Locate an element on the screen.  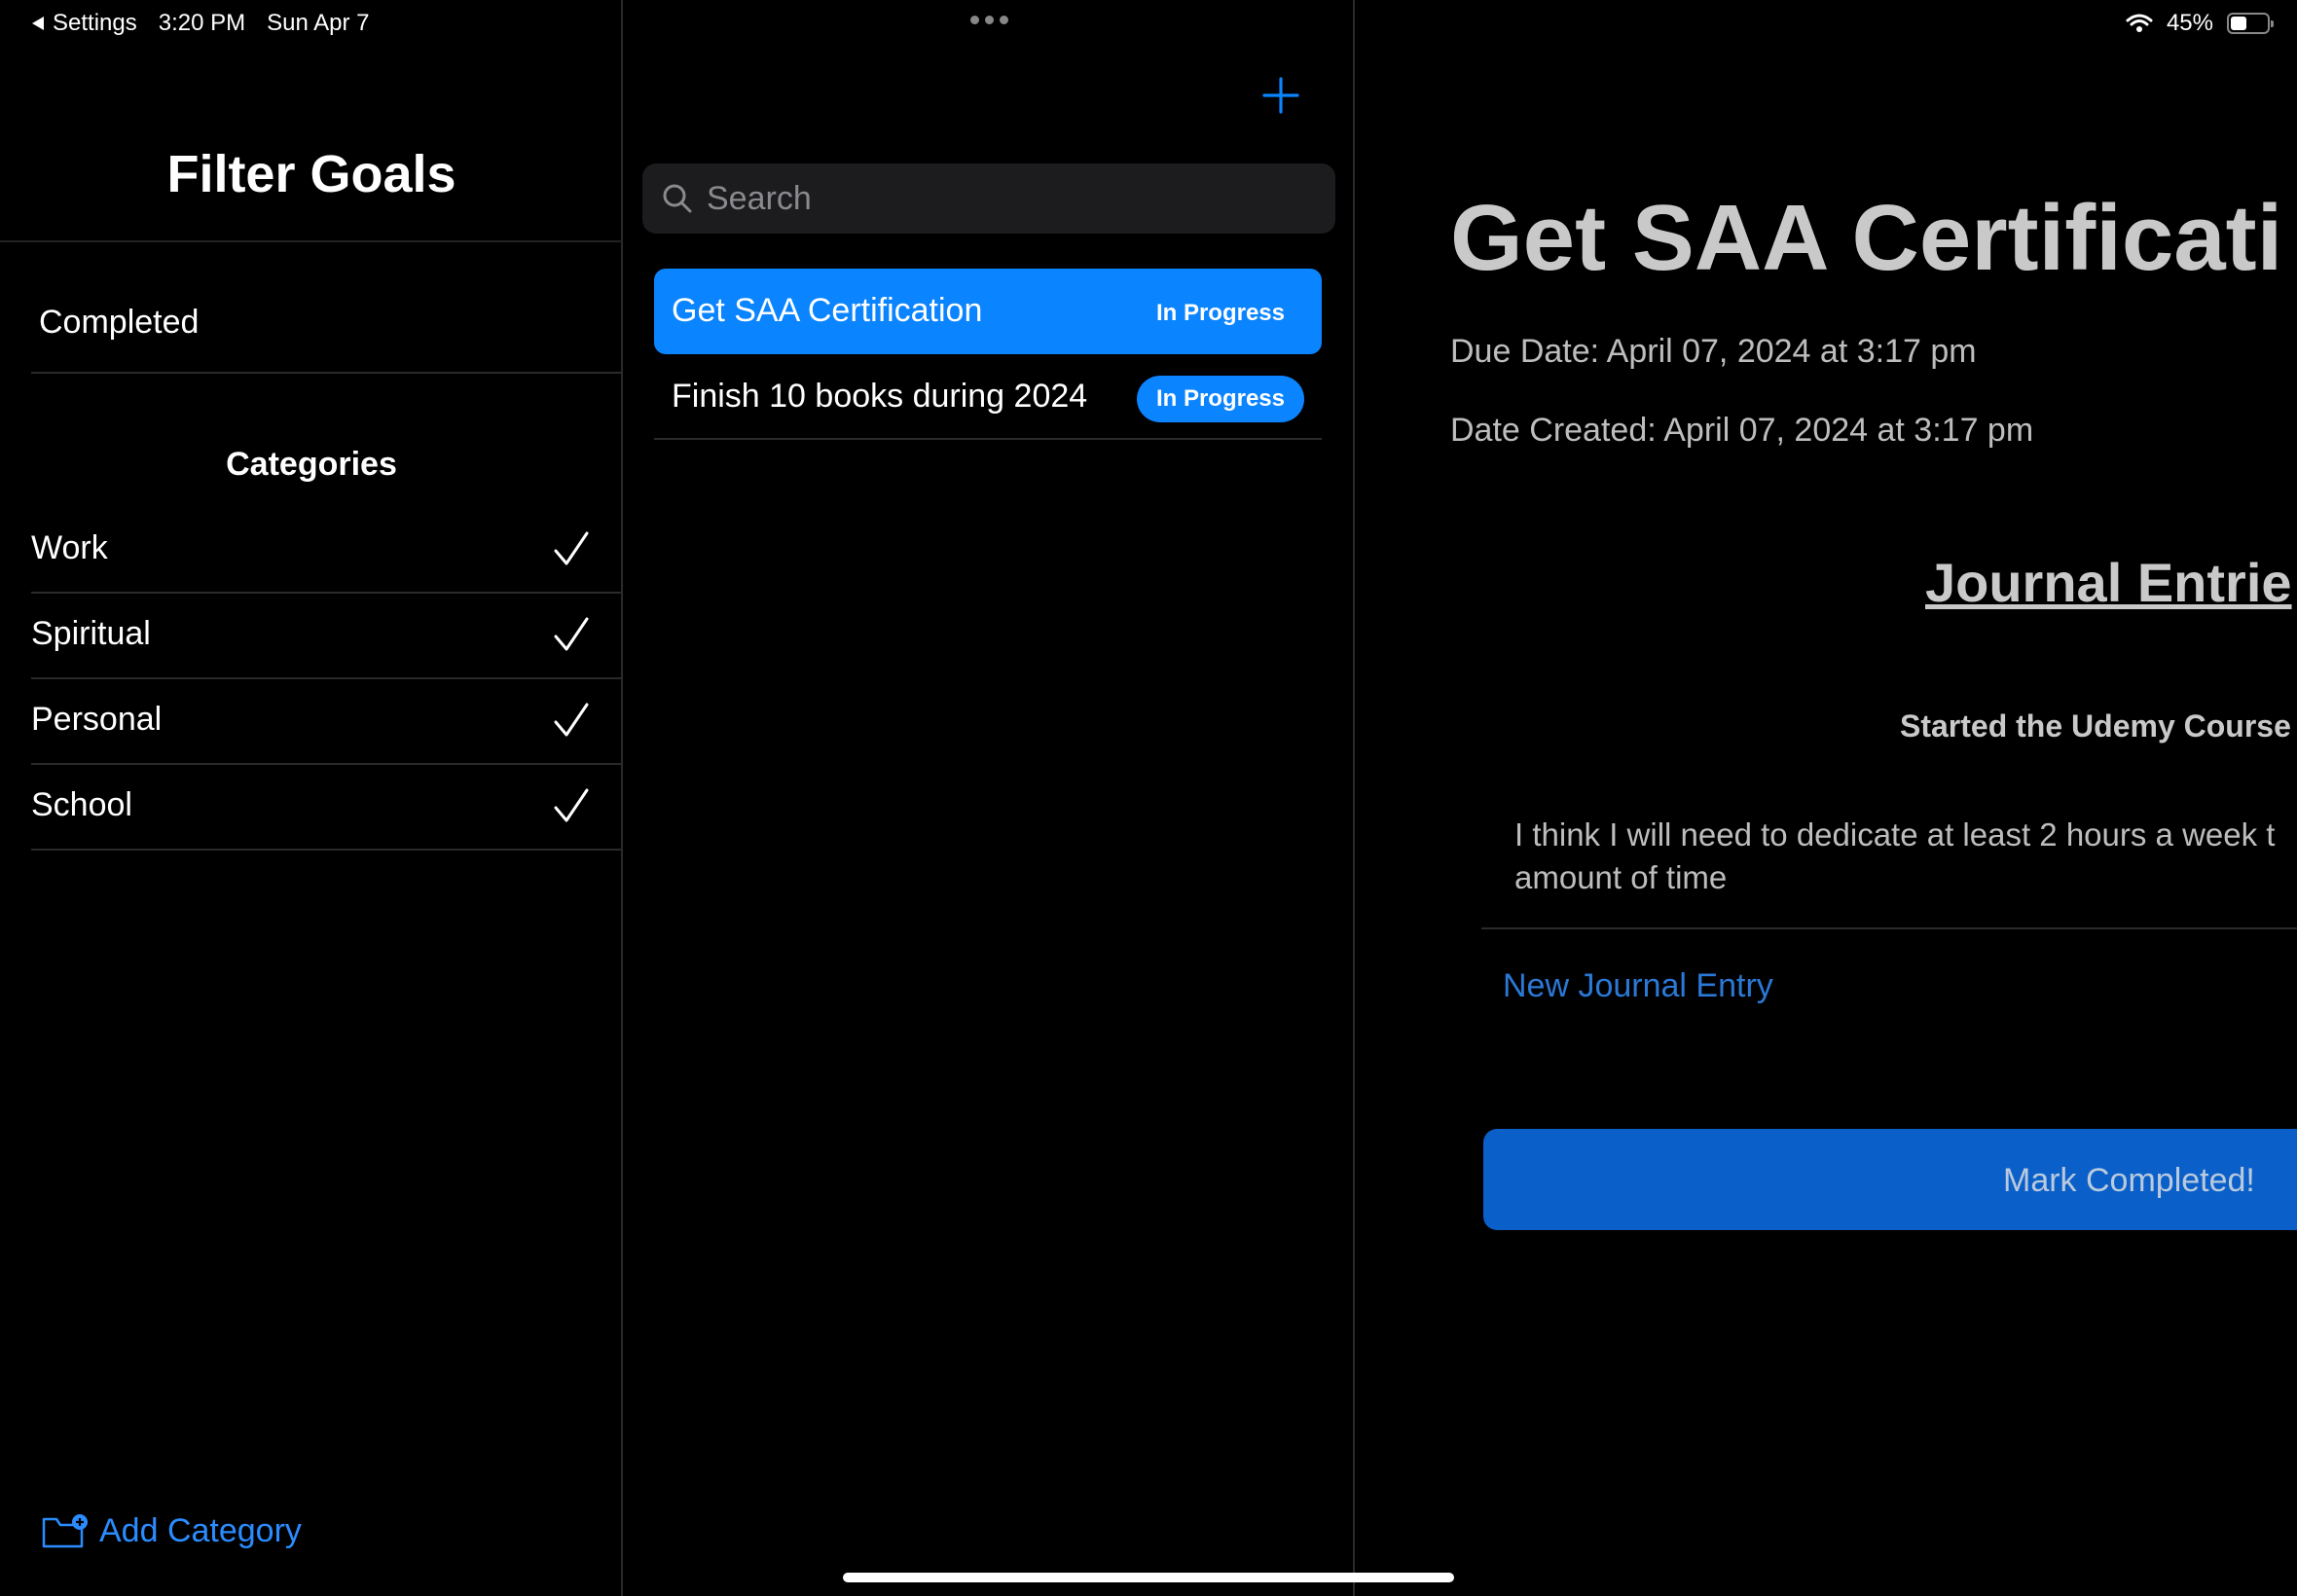
goal-detail-title: Get SAA Certificati is located at coordinates (1866, 238).